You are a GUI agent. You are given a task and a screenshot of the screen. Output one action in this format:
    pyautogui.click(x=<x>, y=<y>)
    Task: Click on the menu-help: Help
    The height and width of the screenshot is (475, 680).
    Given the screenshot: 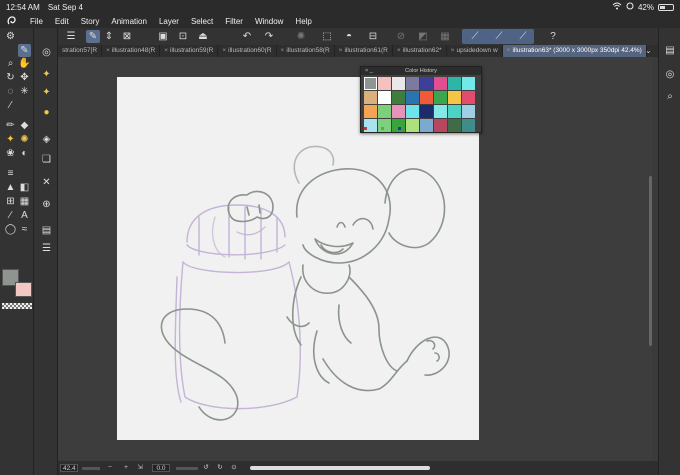 What is the action you would take?
    pyautogui.click(x=303, y=21)
    